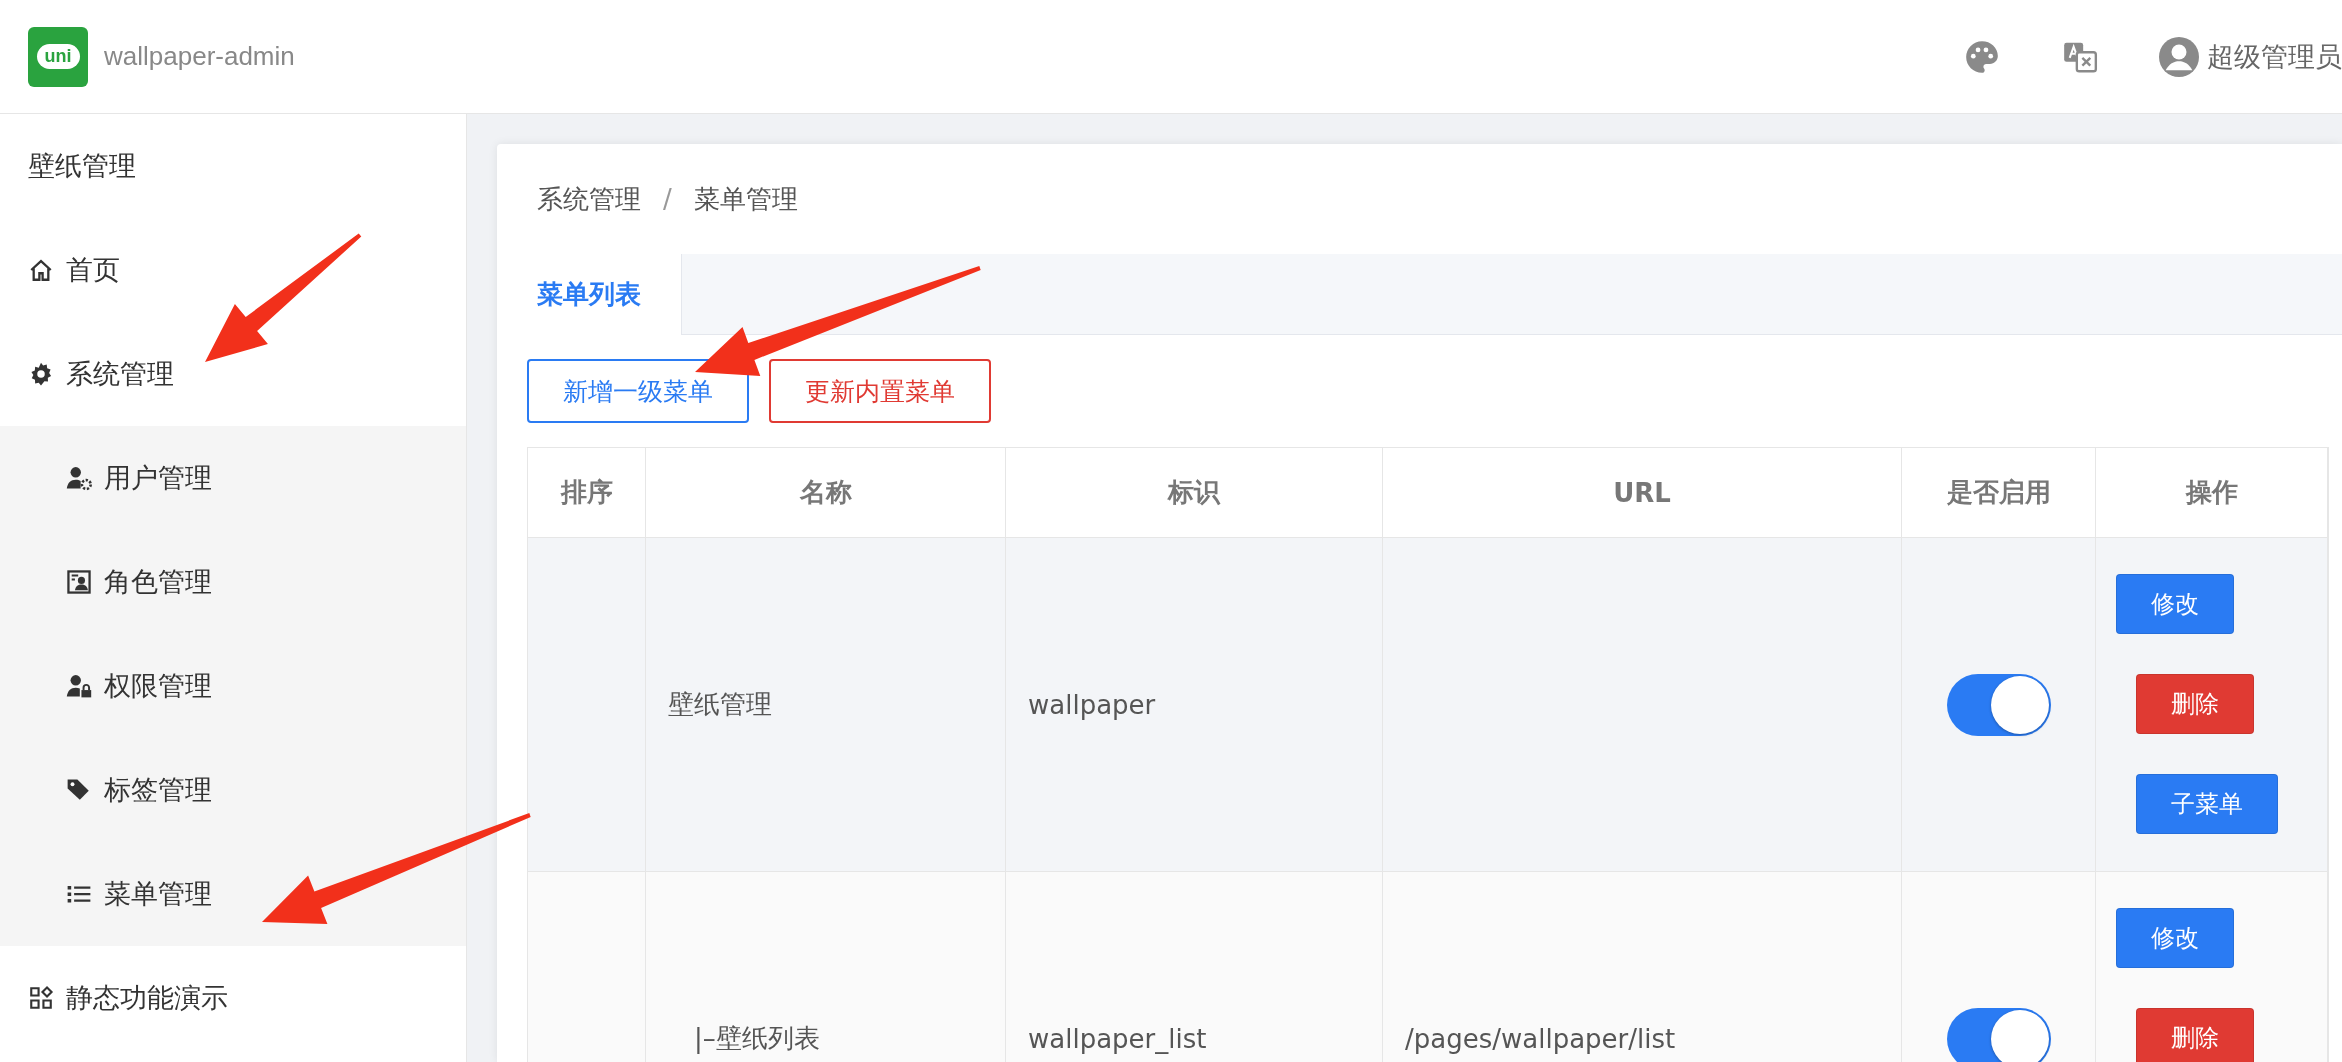 The height and width of the screenshot is (1062, 2342). Describe the element at coordinates (58, 56) in the screenshot. I see `logo: uni` at that location.